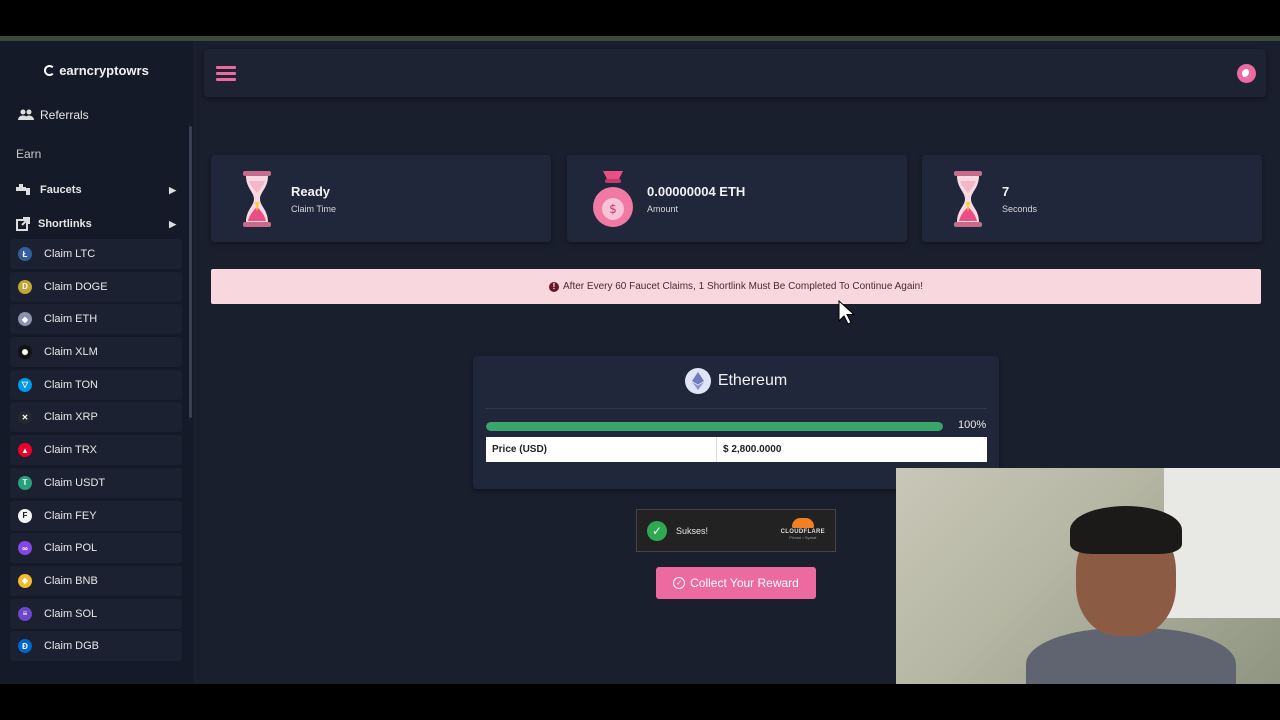 The image size is (1280, 720). I want to click on coin-icon: T, so click(25, 482).